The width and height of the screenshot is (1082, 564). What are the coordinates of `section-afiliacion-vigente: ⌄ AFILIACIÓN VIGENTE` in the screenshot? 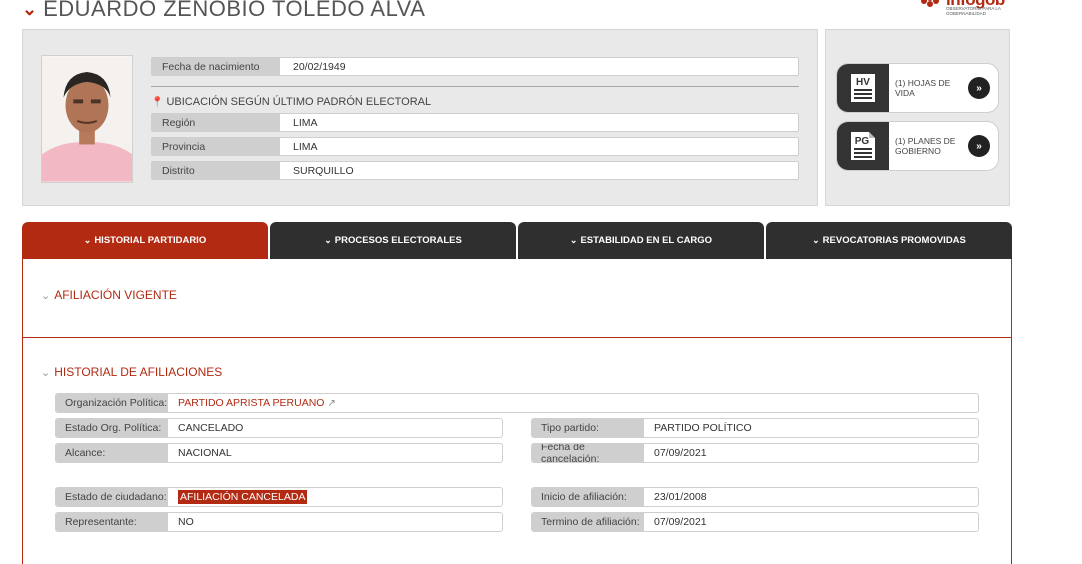 It's located at (109, 295).